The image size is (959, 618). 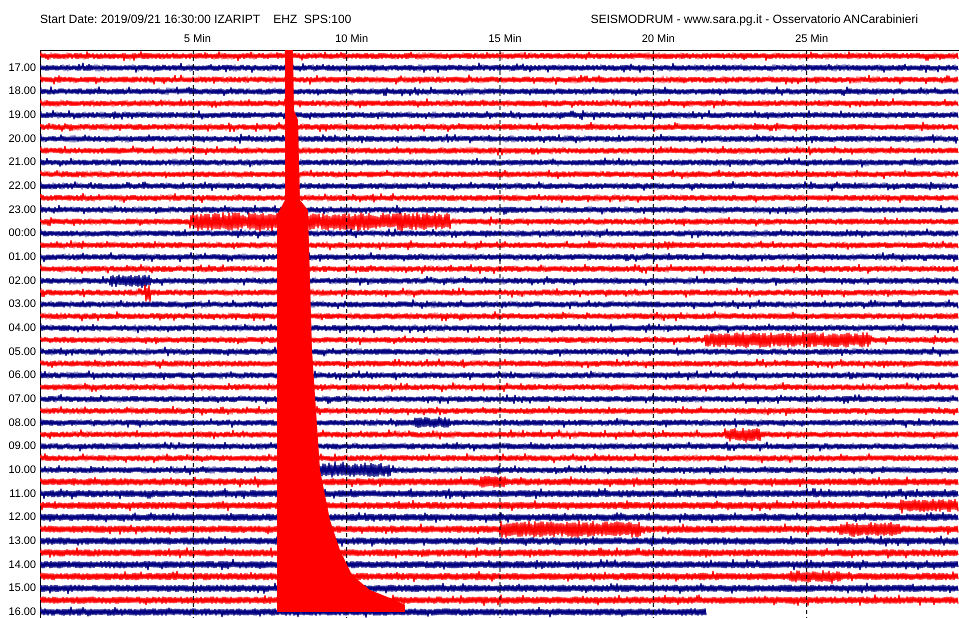 I want to click on axis-tick-label: 5 Min, so click(x=197, y=39).